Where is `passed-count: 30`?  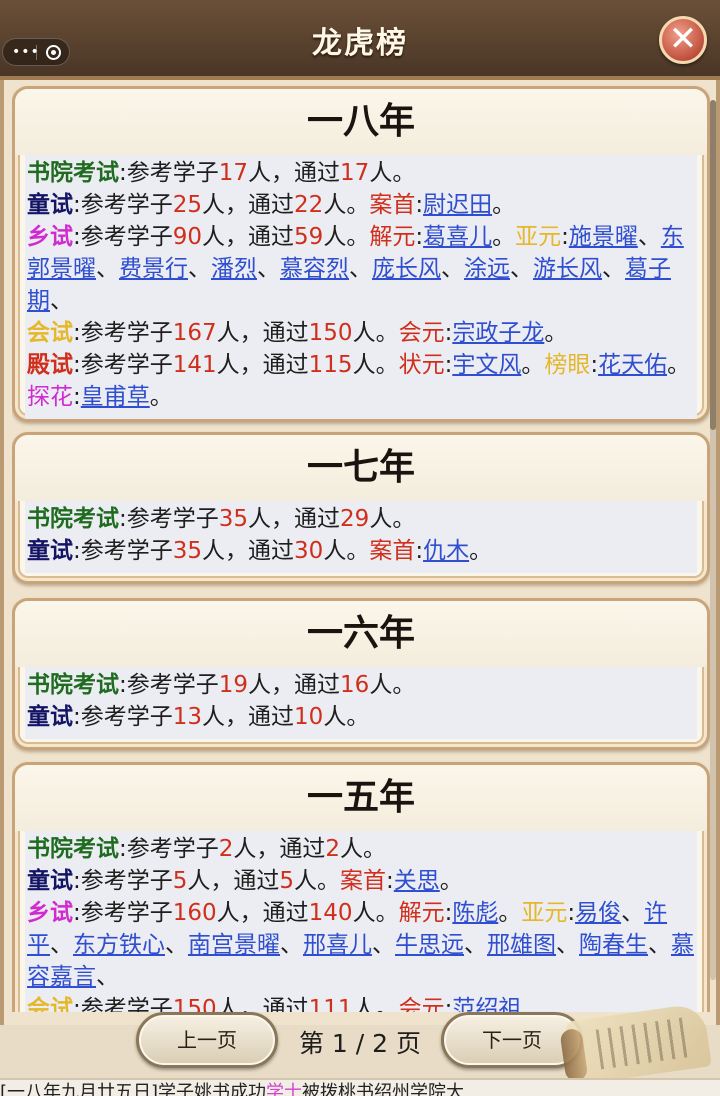 passed-count: 30 is located at coordinates (309, 551).